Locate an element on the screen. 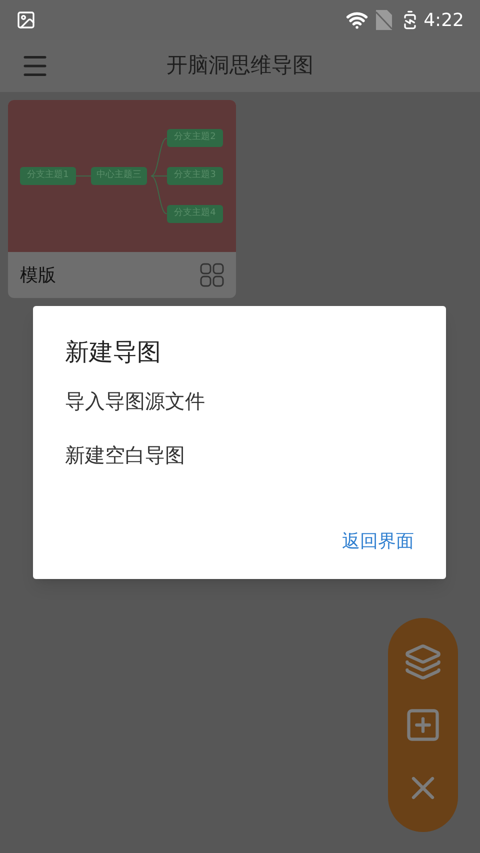 The height and width of the screenshot is (853, 480). dialog-title: 新建导图 is located at coordinates (113, 352).